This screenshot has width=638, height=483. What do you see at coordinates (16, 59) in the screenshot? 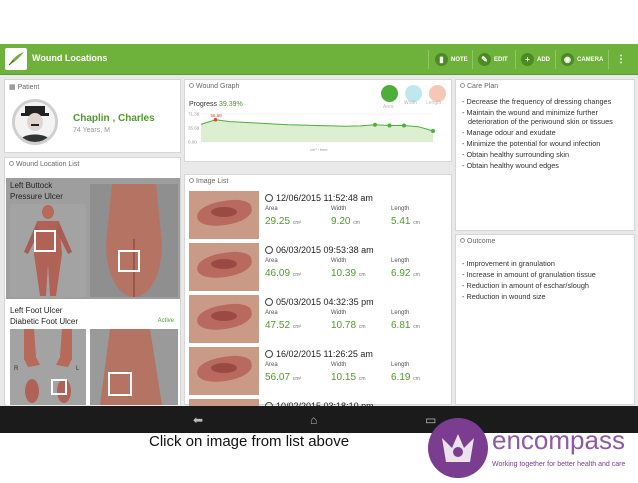
I see `app-logo-icon` at bounding box center [16, 59].